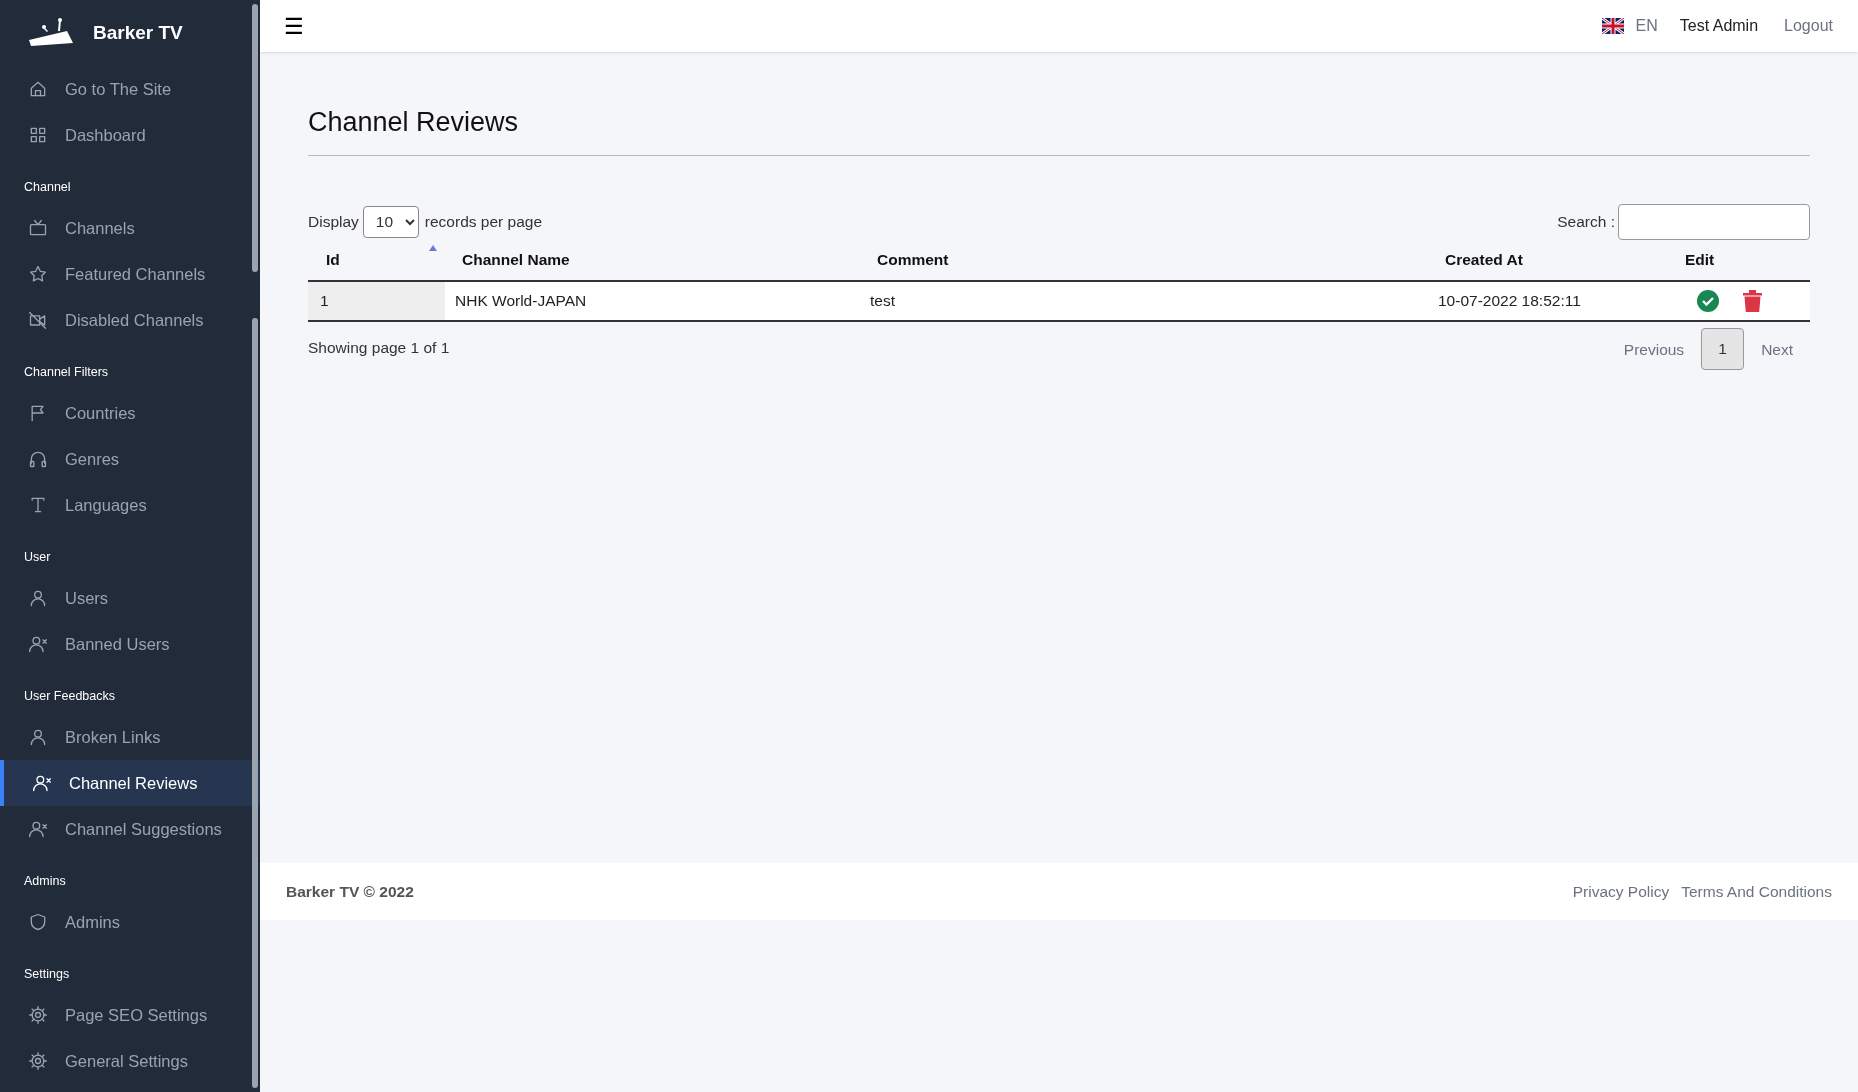 This screenshot has width=1858, height=1092. What do you see at coordinates (130, 274) in the screenshot?
I see `sidebar-item: Featured Channels` at bounding box center [130, 274].